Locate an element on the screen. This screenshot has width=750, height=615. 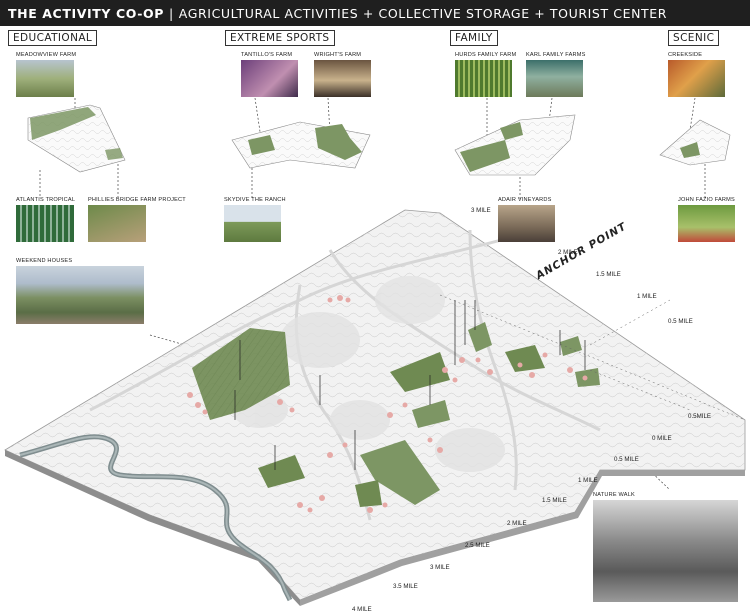
label-john-fazio: JOHN FAZIO FARMS is located at coordinates (706, 200).